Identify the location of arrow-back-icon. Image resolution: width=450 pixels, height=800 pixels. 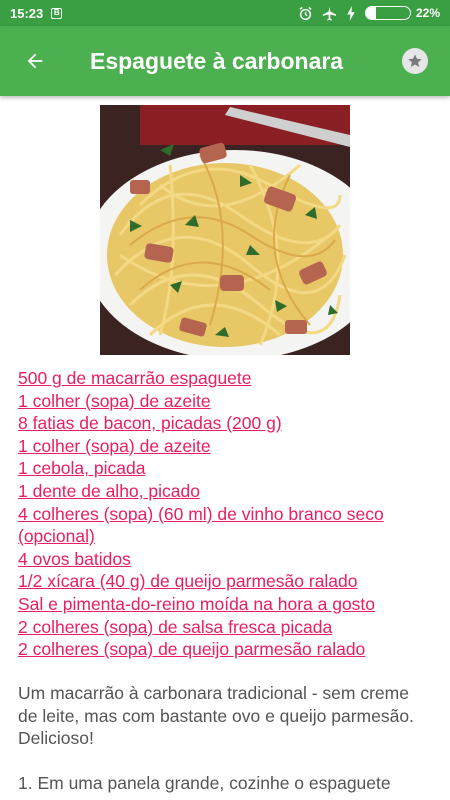
(35, 61).